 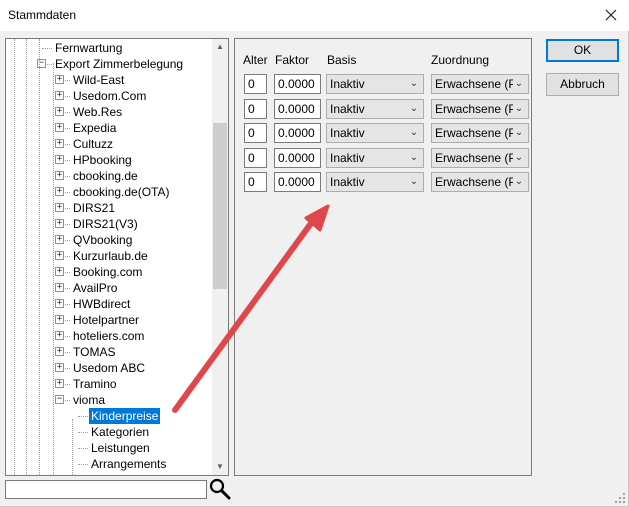 I want to click on tree-item: − Export Zimmerbelegung, so click(x=109, y=64).